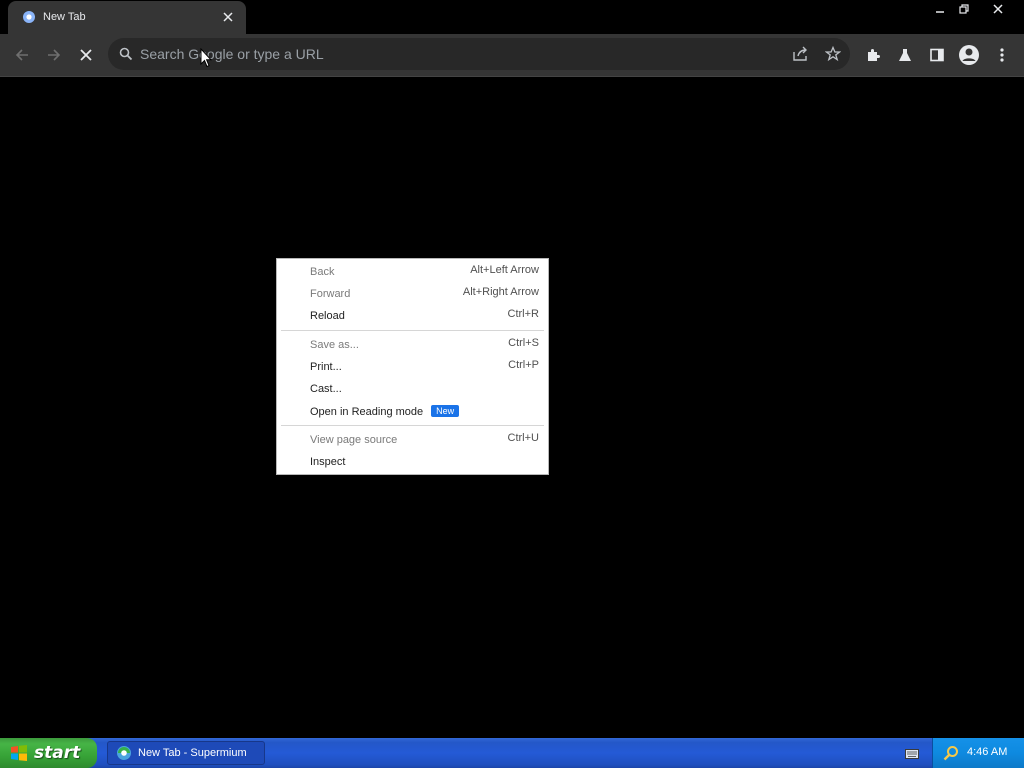 This screenshot has width=1024, height=768. I want to click on omnibox, so click(479, 54).